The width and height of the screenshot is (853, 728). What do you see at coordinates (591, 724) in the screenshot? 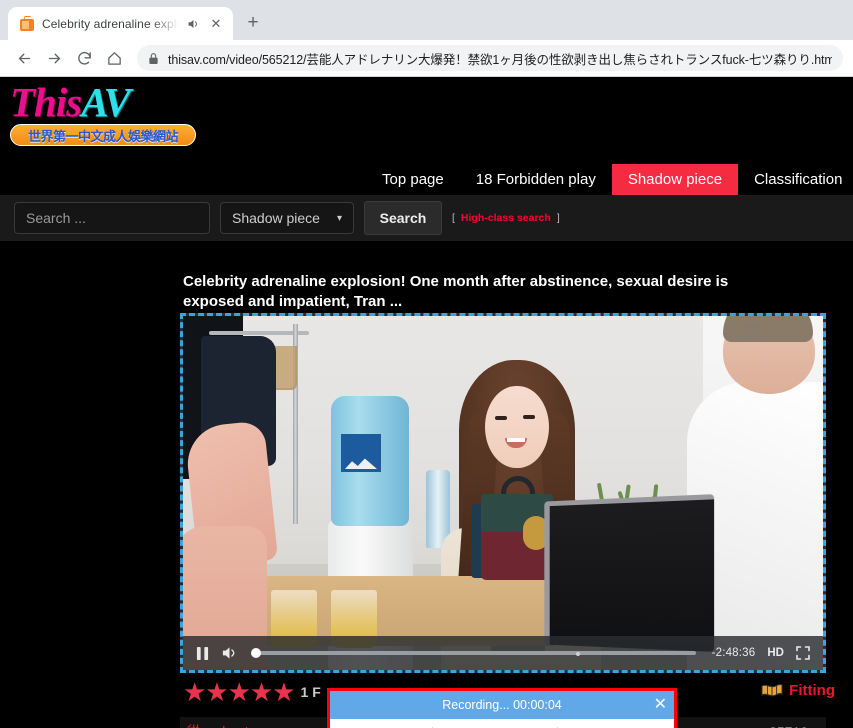
I see `add-webcam-button` at bounding box center [591, 724].